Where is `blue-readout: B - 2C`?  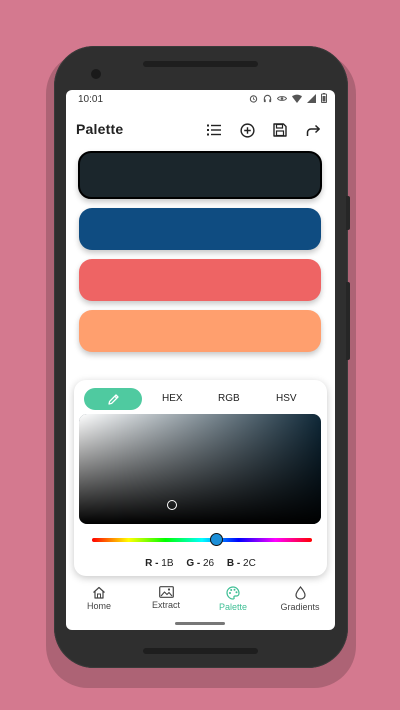 blue-readout: B - 2C is located at coordinates (241, 563).